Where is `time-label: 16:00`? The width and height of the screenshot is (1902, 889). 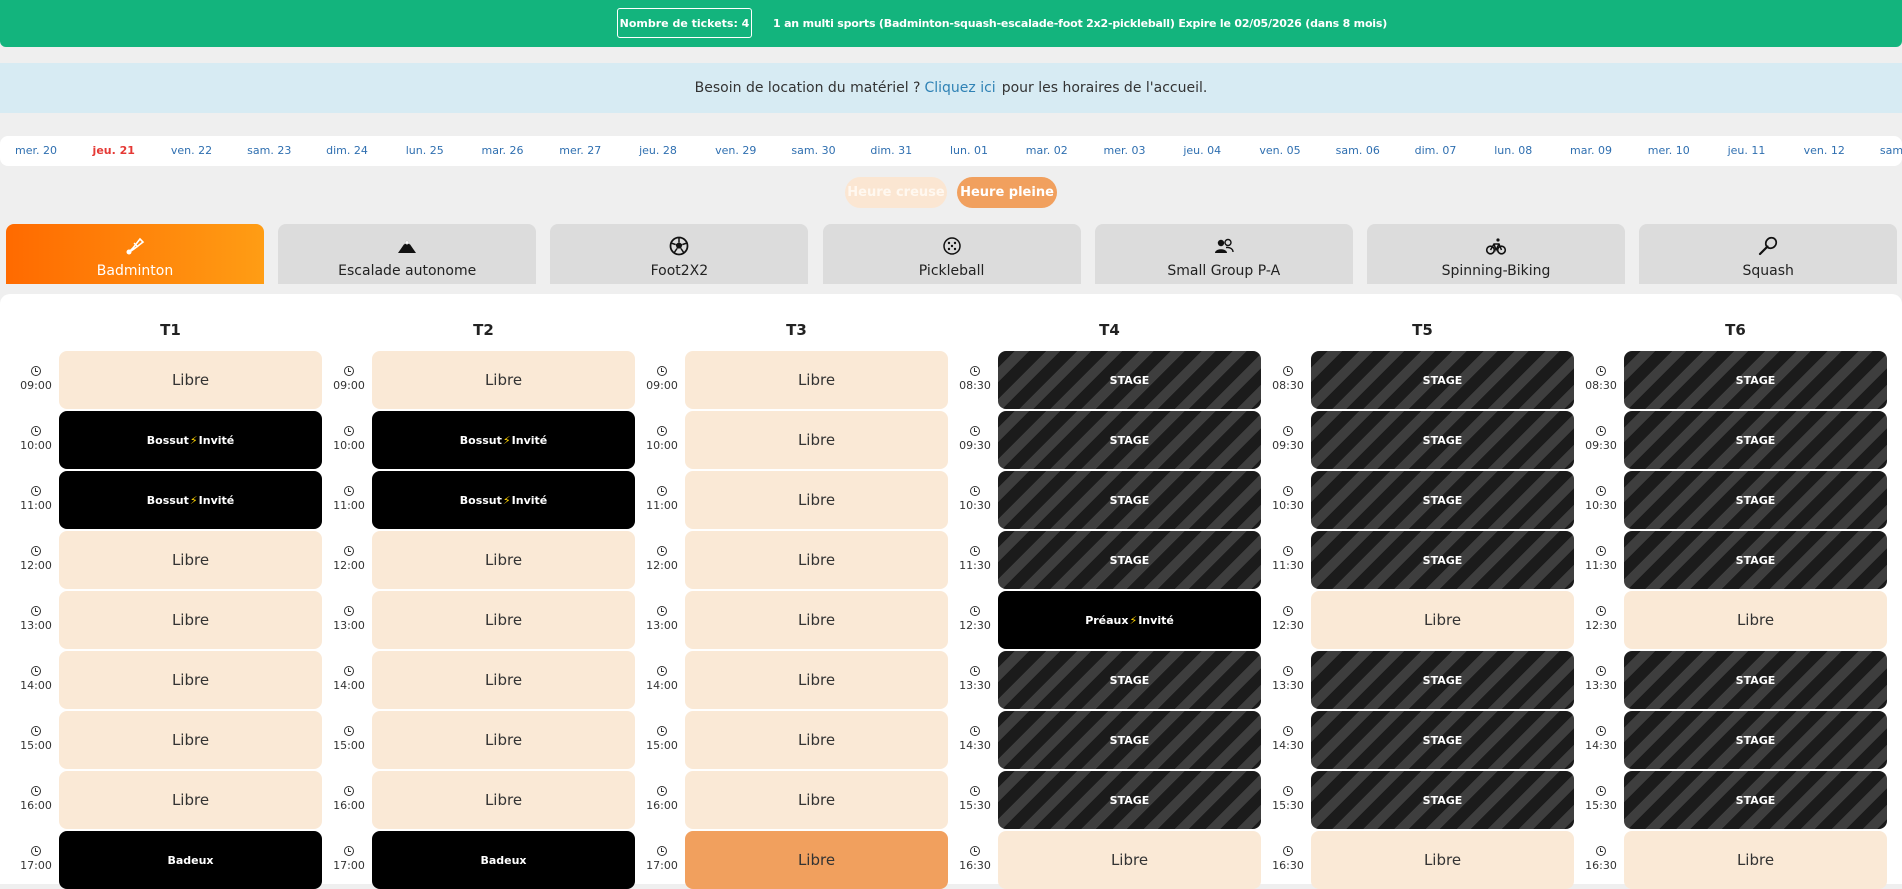 time-label: 16:00 is located at coordinates (36, 805).